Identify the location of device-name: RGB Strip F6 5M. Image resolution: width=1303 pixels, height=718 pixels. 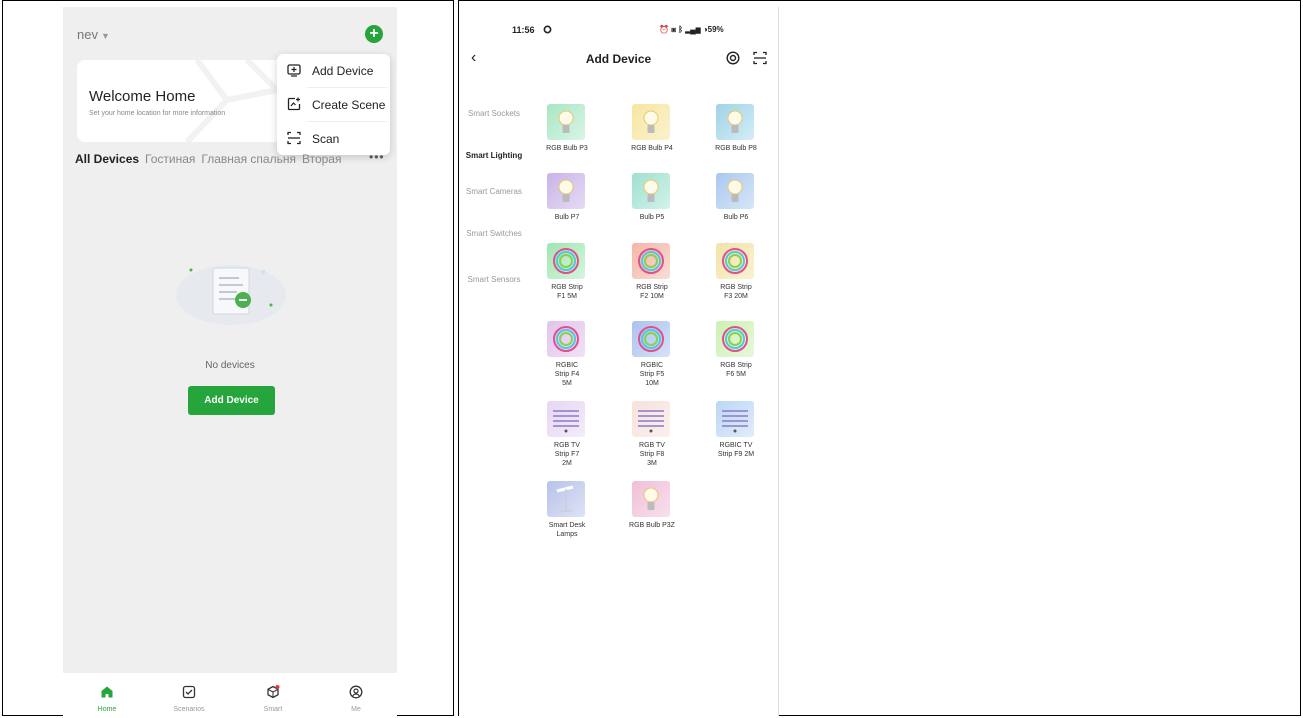
(736, 370).